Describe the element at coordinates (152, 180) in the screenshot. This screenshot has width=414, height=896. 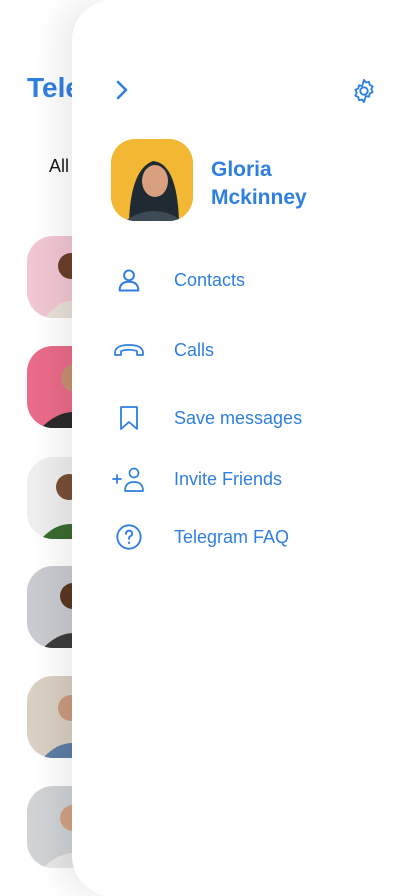
I see `profile-avatar` at that location.